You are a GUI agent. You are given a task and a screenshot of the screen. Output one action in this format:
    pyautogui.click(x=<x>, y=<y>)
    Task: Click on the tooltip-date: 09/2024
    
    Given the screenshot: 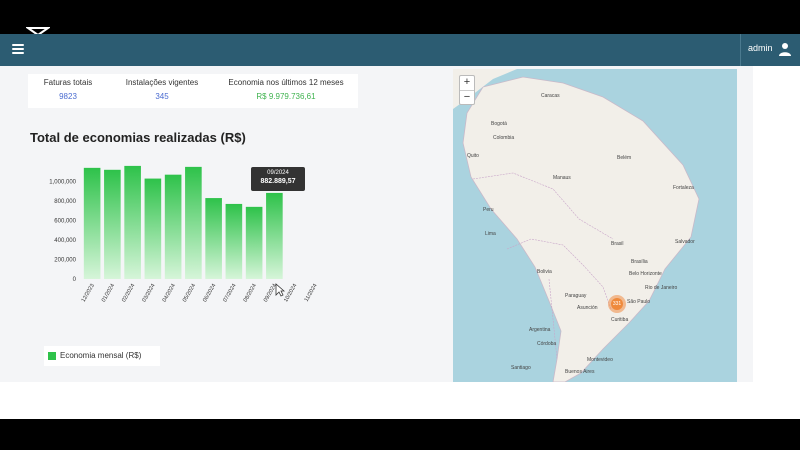 What is the action you would take?
    pyautogui.click(x=278, y=173)
    